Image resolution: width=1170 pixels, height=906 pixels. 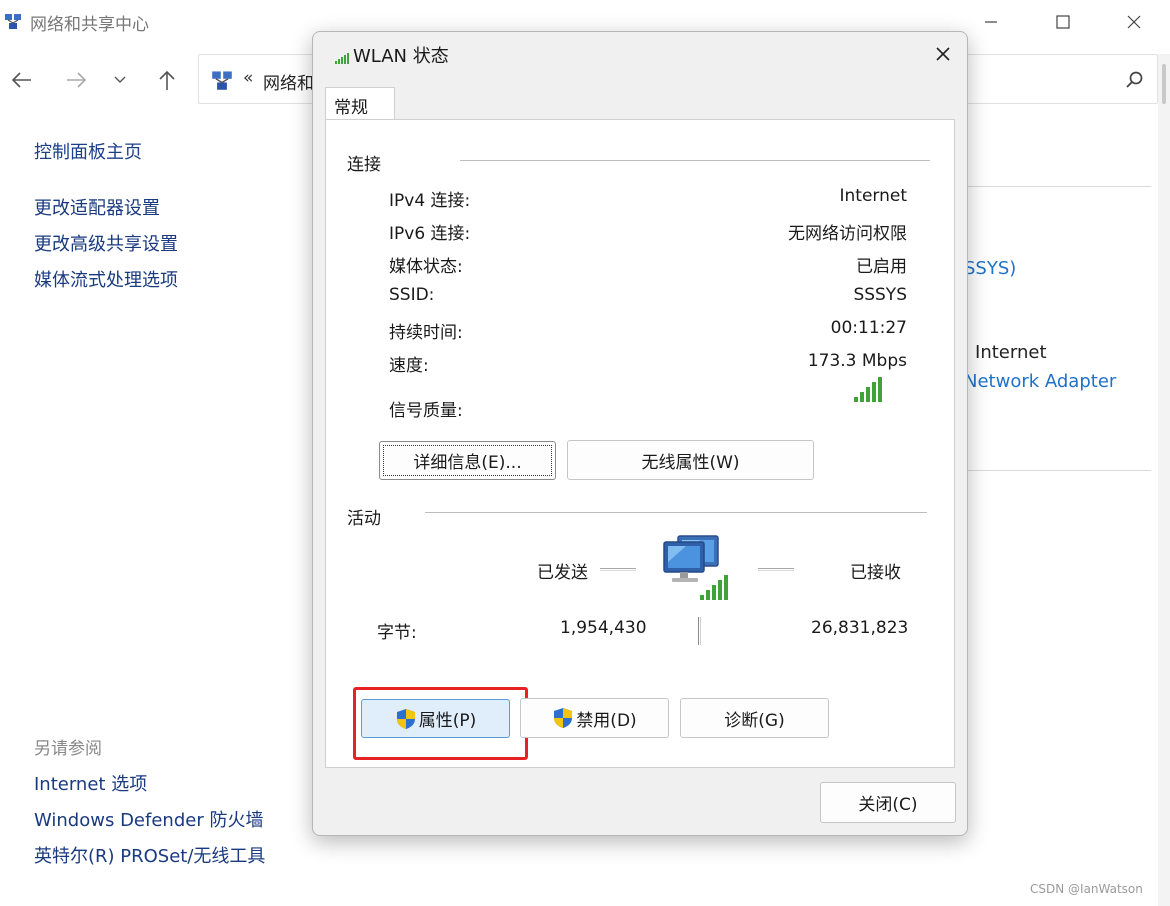 I want to click on arrow-up-icon, so click(x=167, y=80).